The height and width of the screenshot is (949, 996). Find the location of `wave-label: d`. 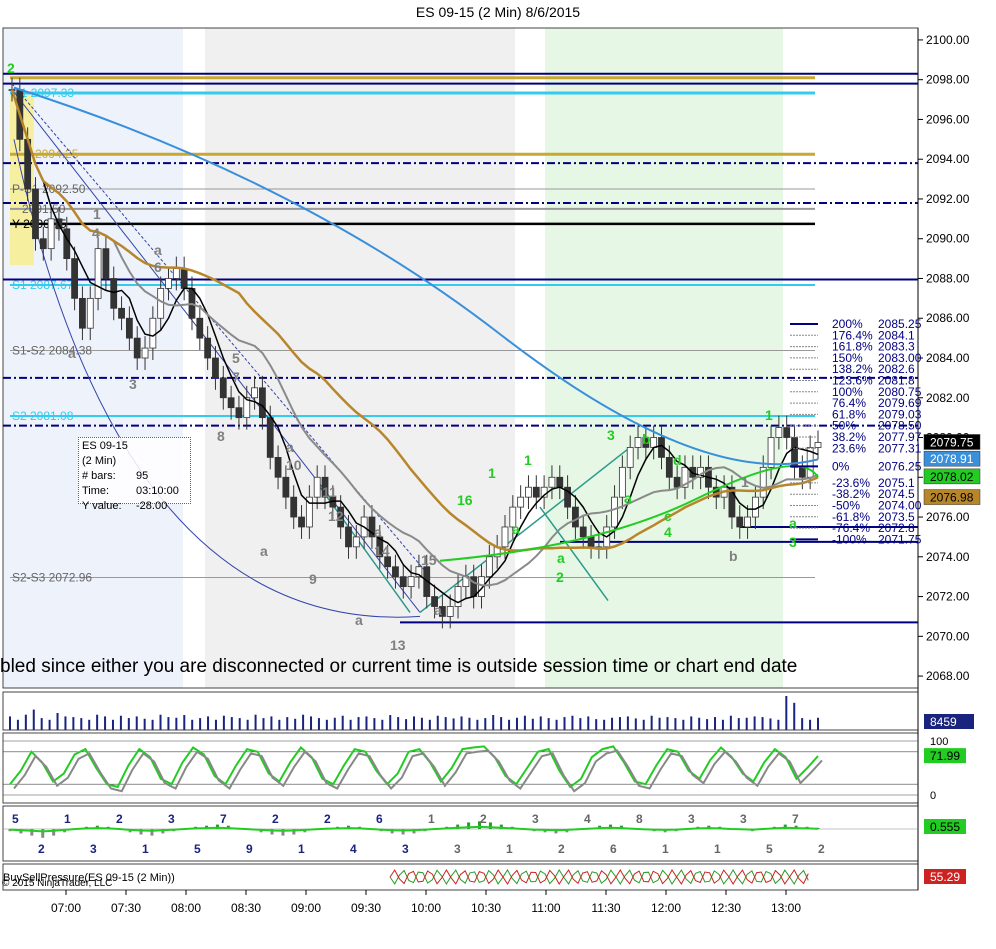

wave-label: d is located at coordinates (677, 460).